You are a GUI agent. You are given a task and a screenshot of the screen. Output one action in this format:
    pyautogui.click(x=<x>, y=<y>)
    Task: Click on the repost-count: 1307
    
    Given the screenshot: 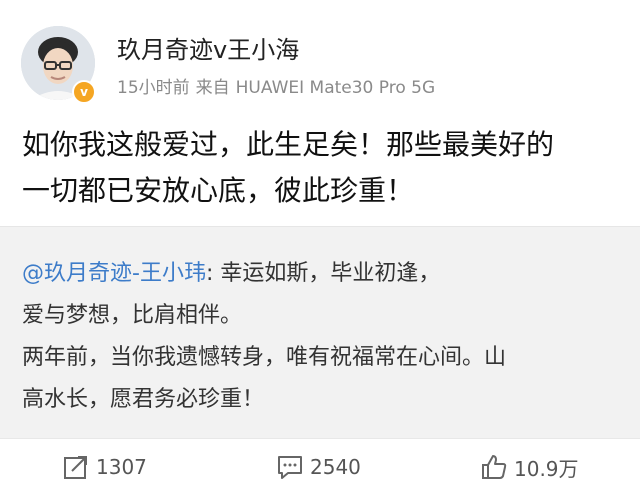 What is the action you would take?
    pyautogui.click(x=121, y=467)
    